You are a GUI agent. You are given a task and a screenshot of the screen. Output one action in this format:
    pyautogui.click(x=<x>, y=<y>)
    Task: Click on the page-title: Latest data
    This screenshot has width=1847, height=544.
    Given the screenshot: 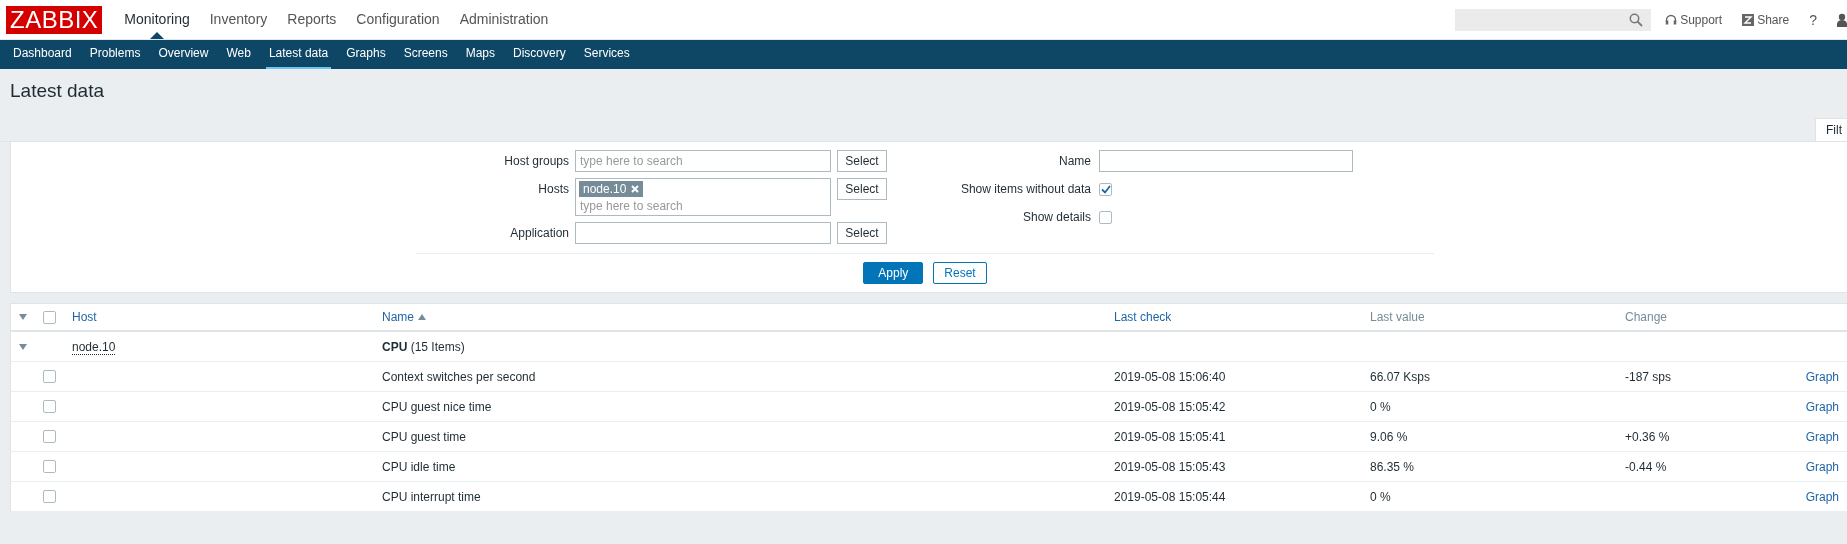 What is the action you would take?
    pyautogui.click(x=57, y=91)
    